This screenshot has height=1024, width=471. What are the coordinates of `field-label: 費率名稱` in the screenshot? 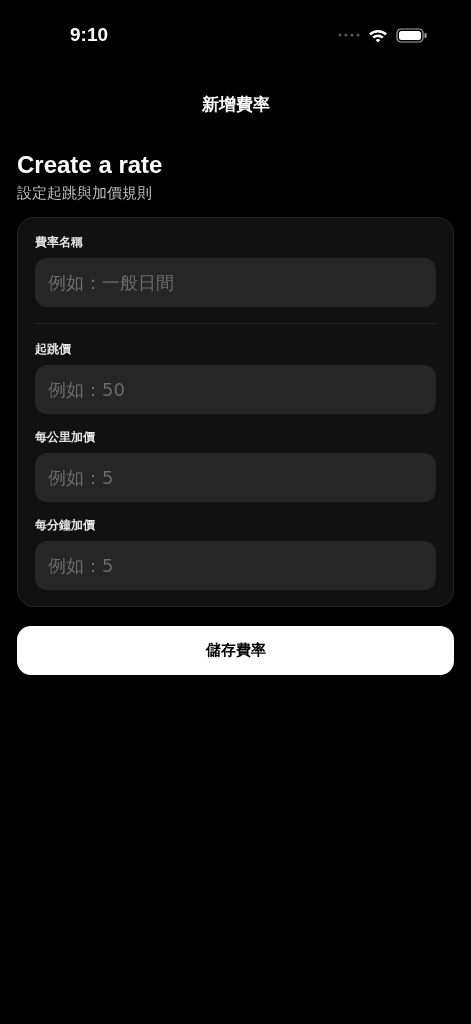 It's located at (59, 241).